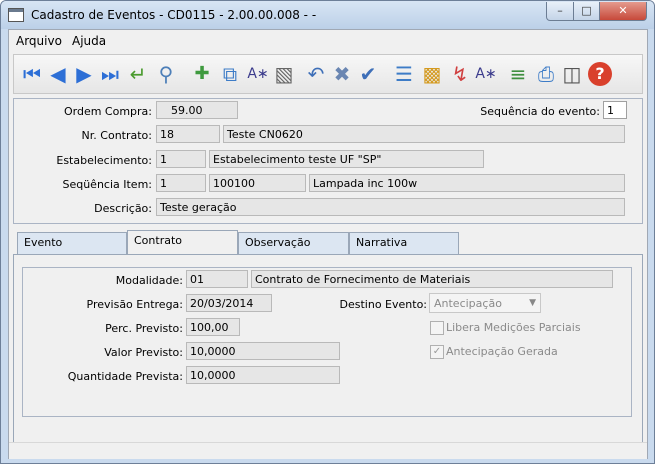 The width and height of the screenshot is (655, 464). What do you see at coordinates (181, 183) in the screenshot?
I see `sequencia-item-field: 1` at bounding box center [181, 183].